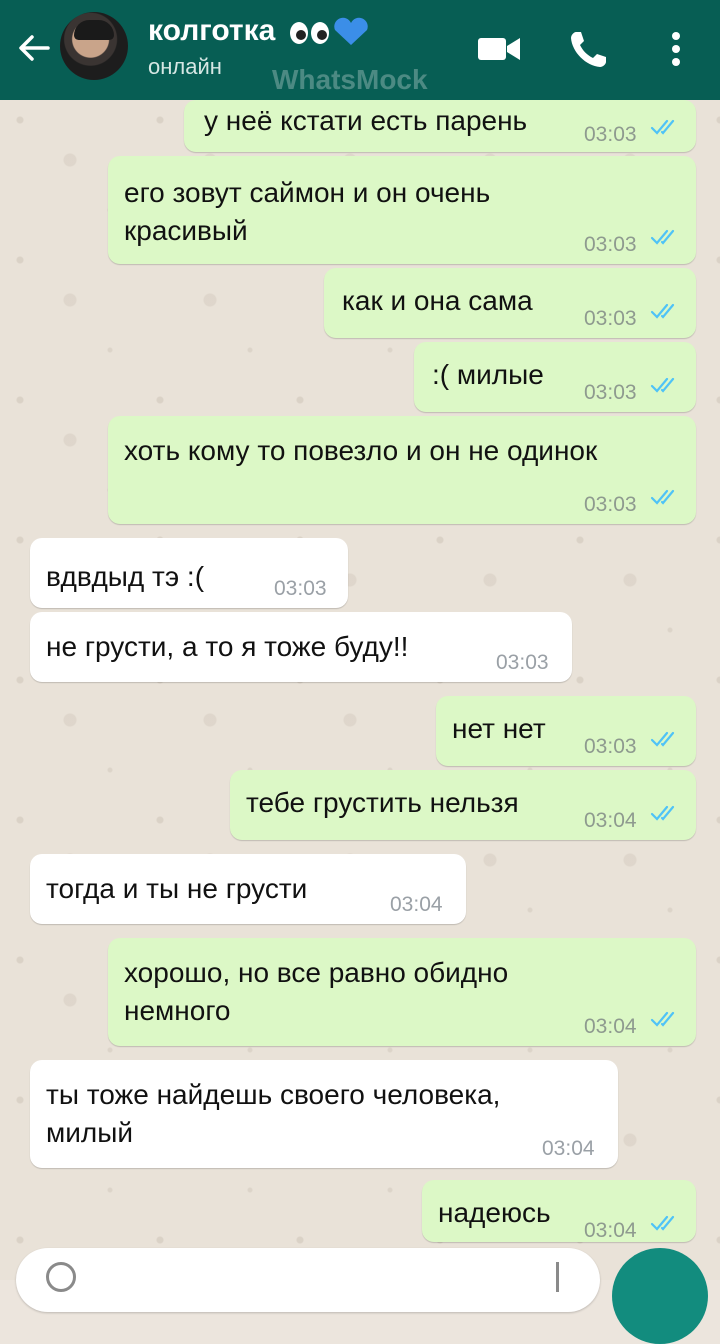  Describe the element at coordinates (350, 79) in the screenshot. I see `watermark: WhatsMock` at that location.